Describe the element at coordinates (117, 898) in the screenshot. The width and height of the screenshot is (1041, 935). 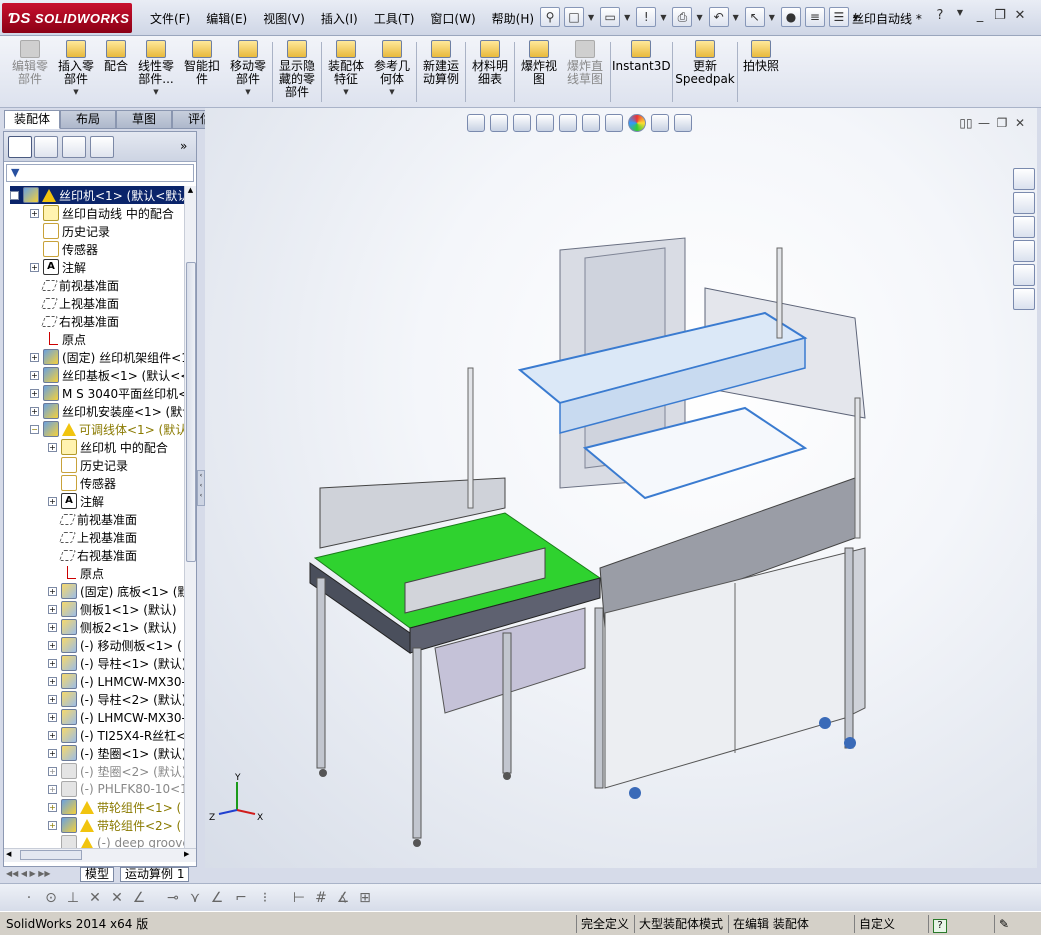
I see `trim-icon: ✕` at that location.